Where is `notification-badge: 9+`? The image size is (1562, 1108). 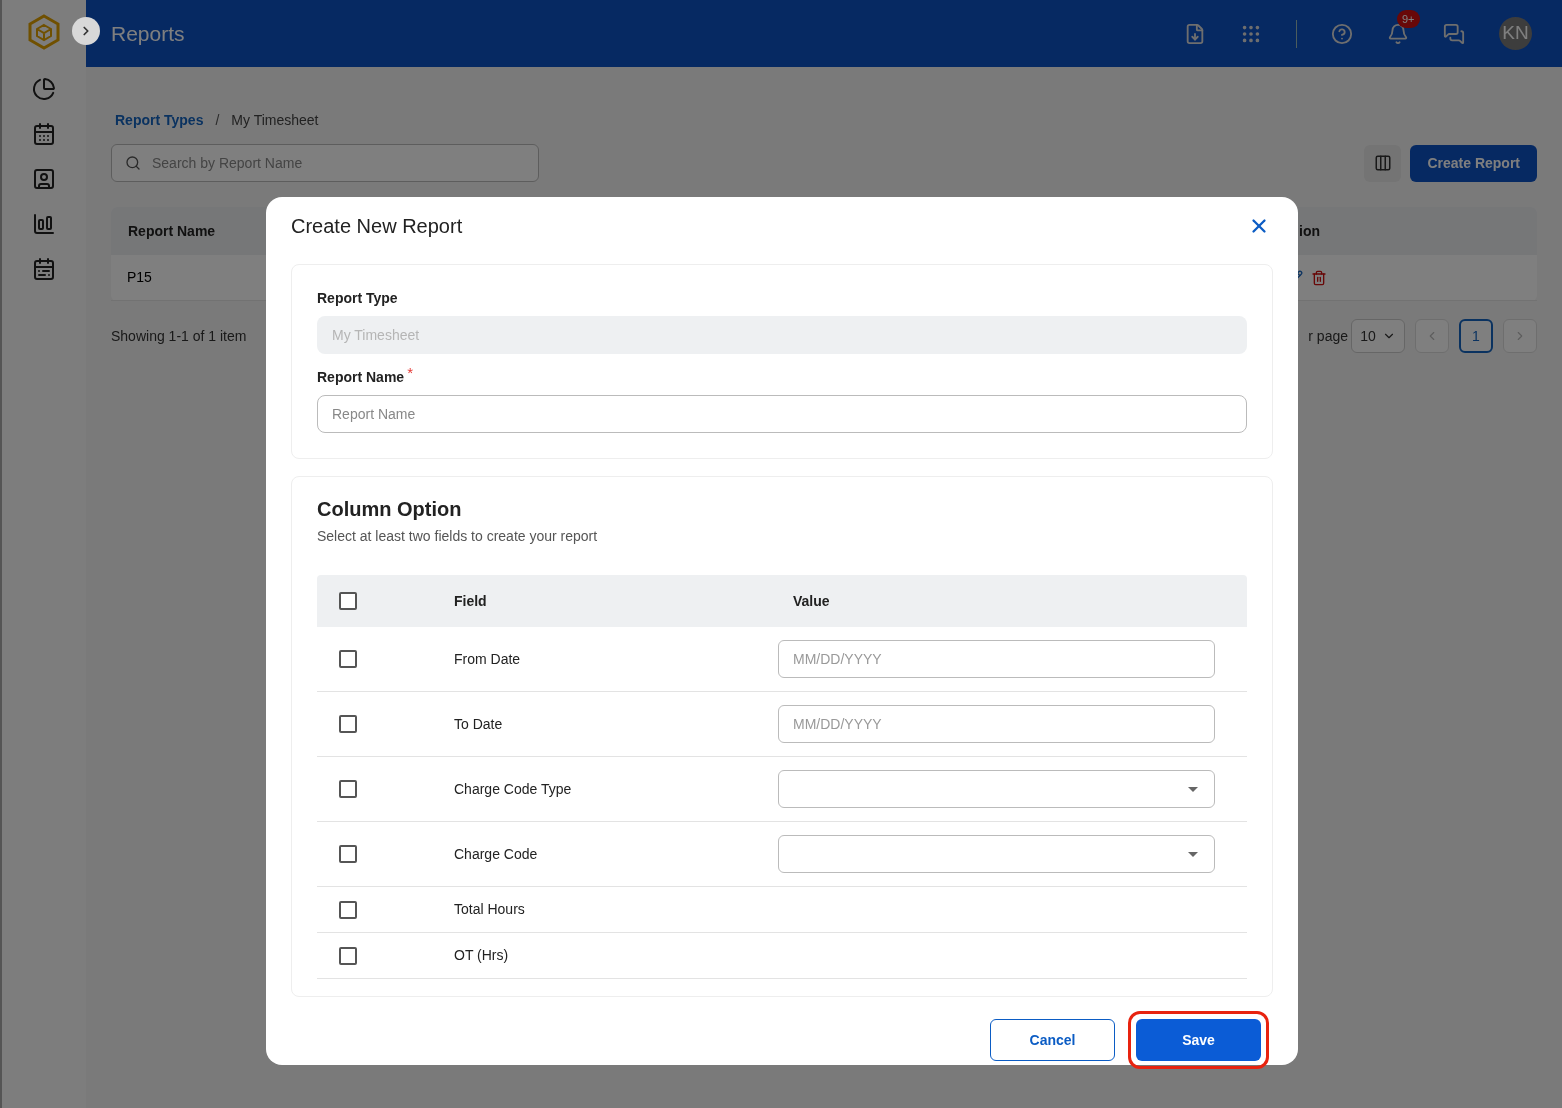
notification-badge: 9+ is located at coordinates (1408, 18).